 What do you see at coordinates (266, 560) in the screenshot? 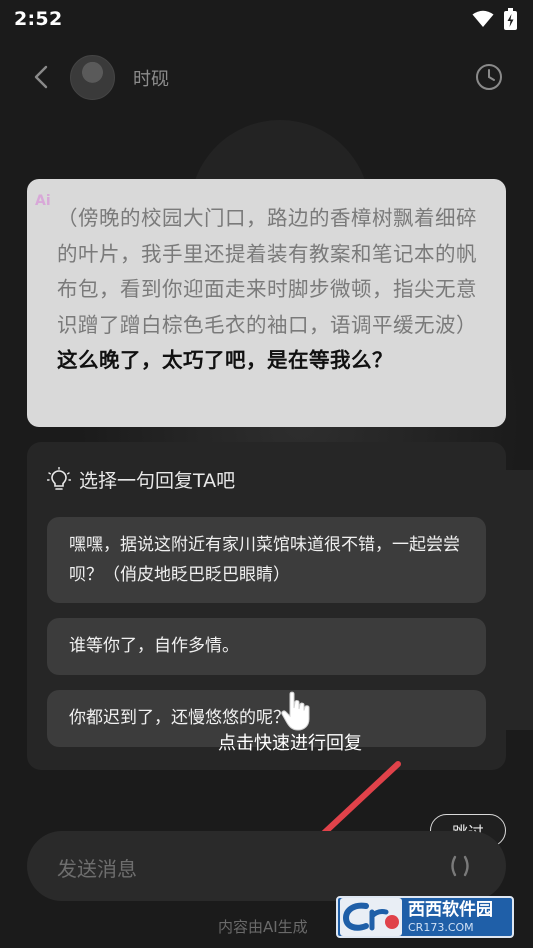
I see `reply-option-1: 嘿嘿，据说这附近有家川菜馆味道很不错，一起尝尝呗？（俏皮地眨巴眨巴眼睛）` at bounding box center [266, 560].